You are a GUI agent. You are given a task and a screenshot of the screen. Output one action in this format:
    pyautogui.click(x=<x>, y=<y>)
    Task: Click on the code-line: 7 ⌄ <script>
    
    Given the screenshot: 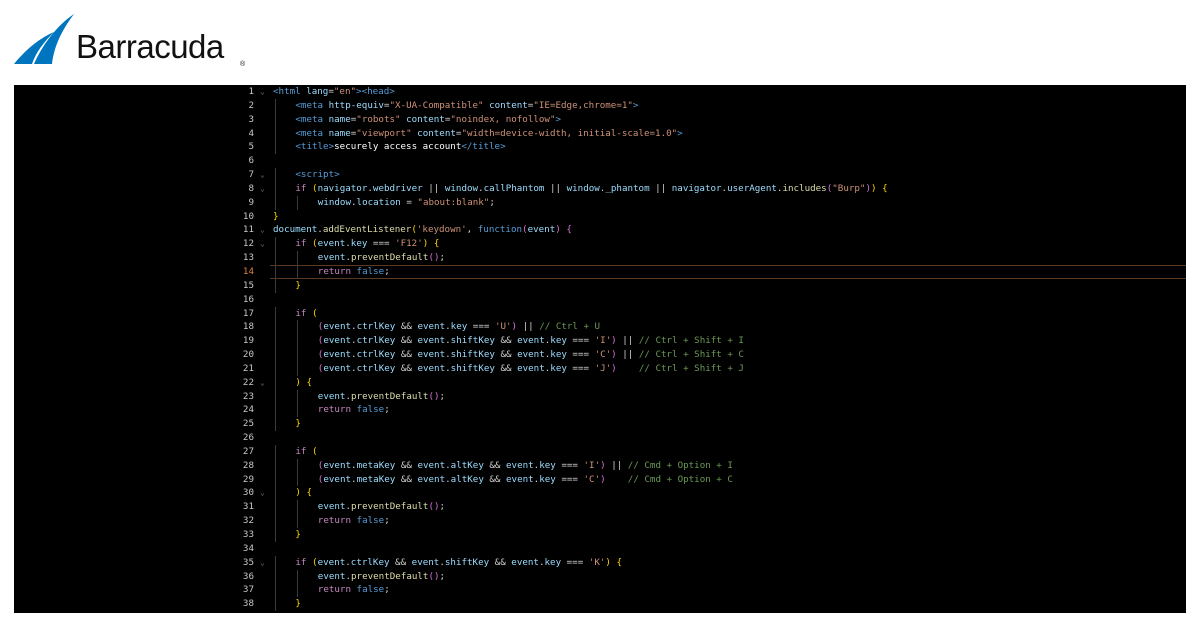 What is the action you would take?
    pyautogui.click(x=600, y=175)
    